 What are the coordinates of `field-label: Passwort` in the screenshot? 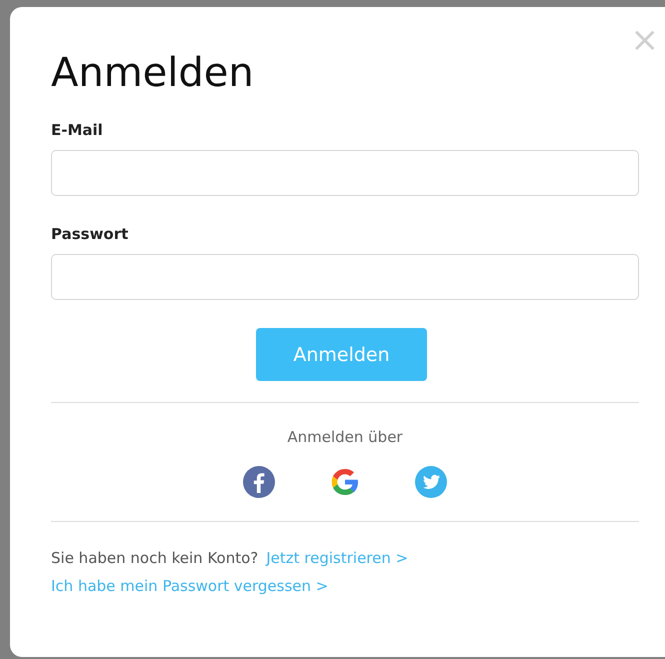 It's located at (89, 234).